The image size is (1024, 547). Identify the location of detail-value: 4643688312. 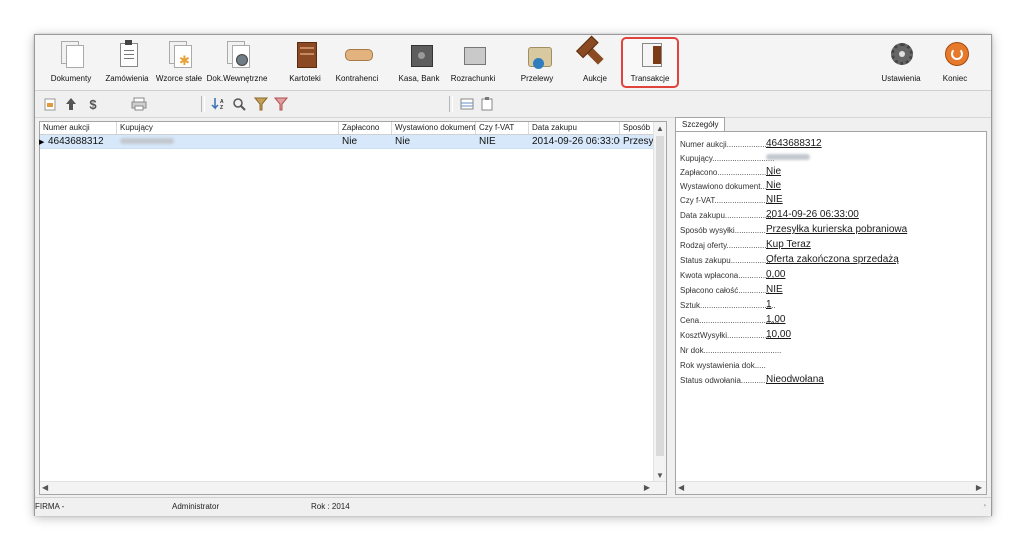
(794, 143).